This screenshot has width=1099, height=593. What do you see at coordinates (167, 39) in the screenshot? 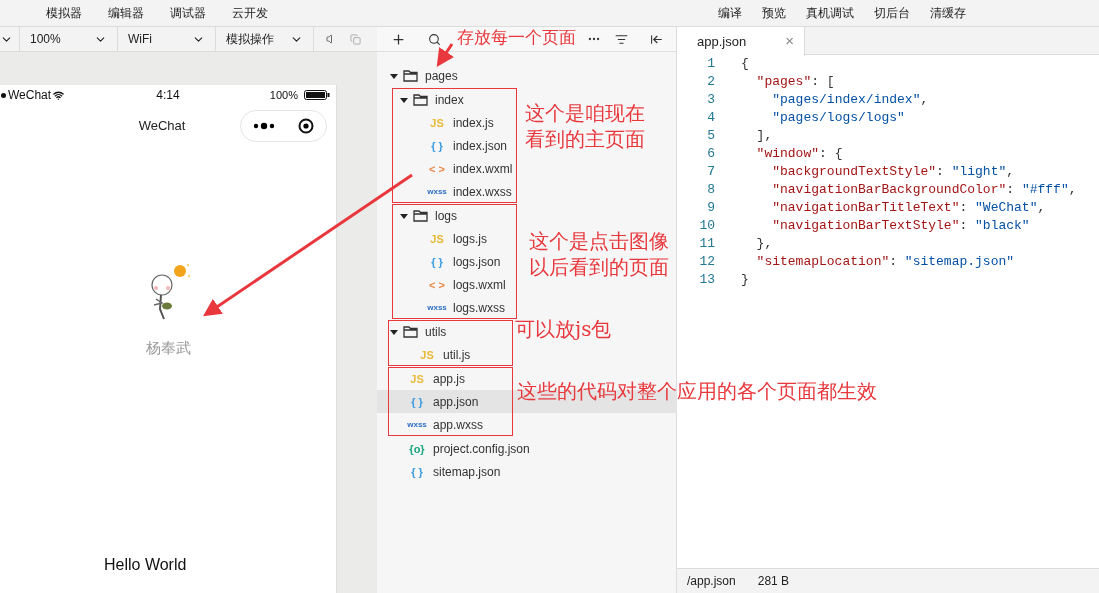
I see `dropdown: WiFi` at bounding box center [167, 39].